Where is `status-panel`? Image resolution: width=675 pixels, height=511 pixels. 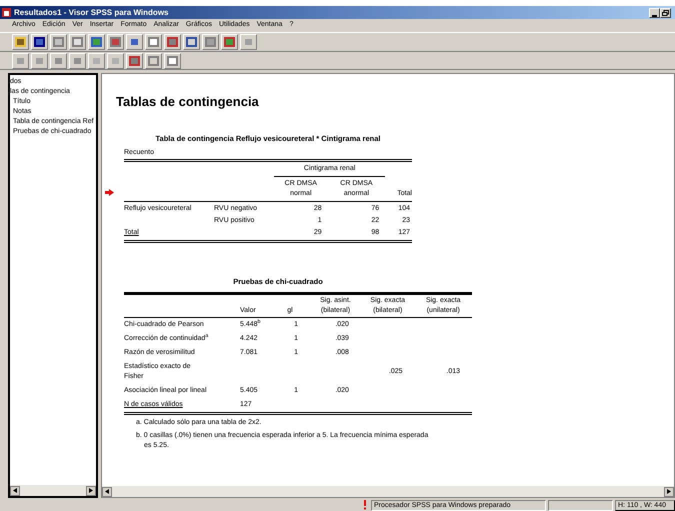 status-panel is located at coordinates (580, 505).